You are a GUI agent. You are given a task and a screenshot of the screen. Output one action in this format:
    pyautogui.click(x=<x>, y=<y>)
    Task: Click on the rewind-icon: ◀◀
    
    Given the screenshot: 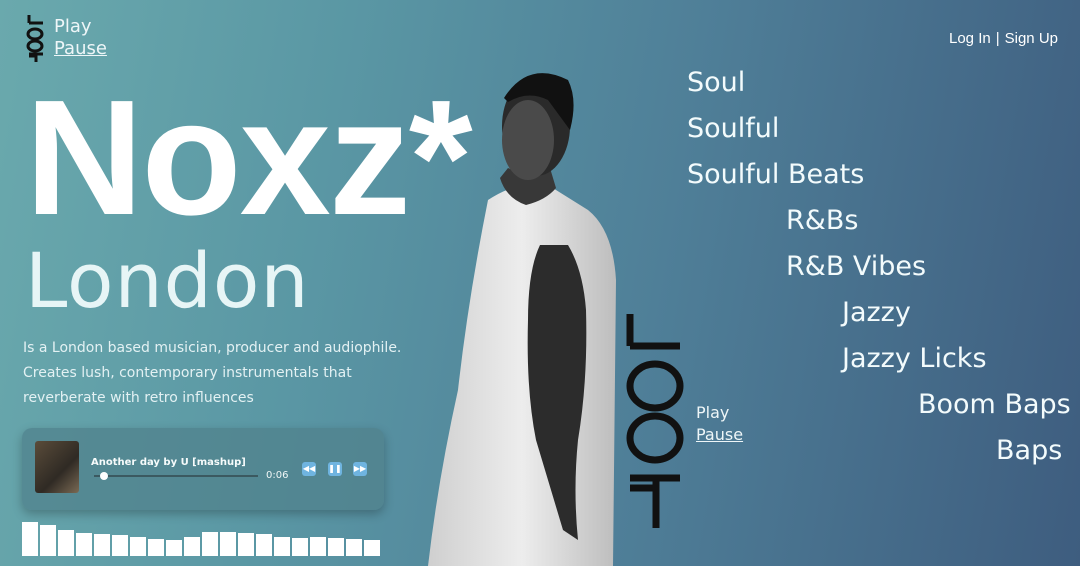 What is the action you would take?
    pyautogui.click(x=309, y=469)
    